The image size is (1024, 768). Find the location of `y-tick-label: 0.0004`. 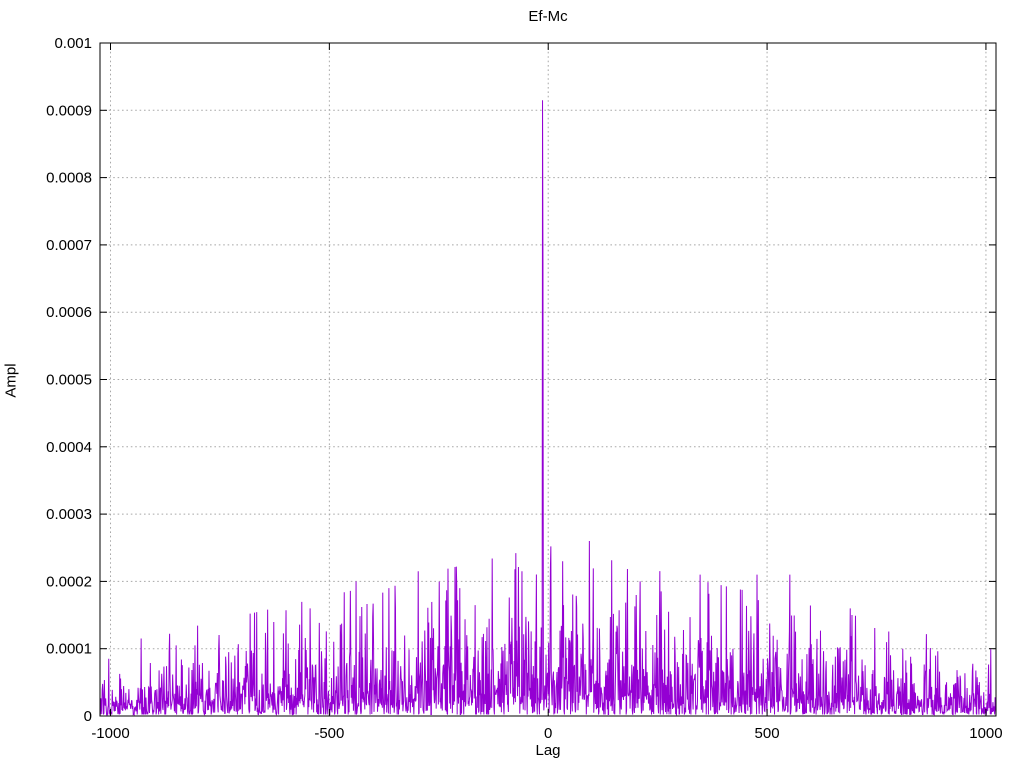

y-tick-label: 0.0004 is located at coordinates (69, 447).